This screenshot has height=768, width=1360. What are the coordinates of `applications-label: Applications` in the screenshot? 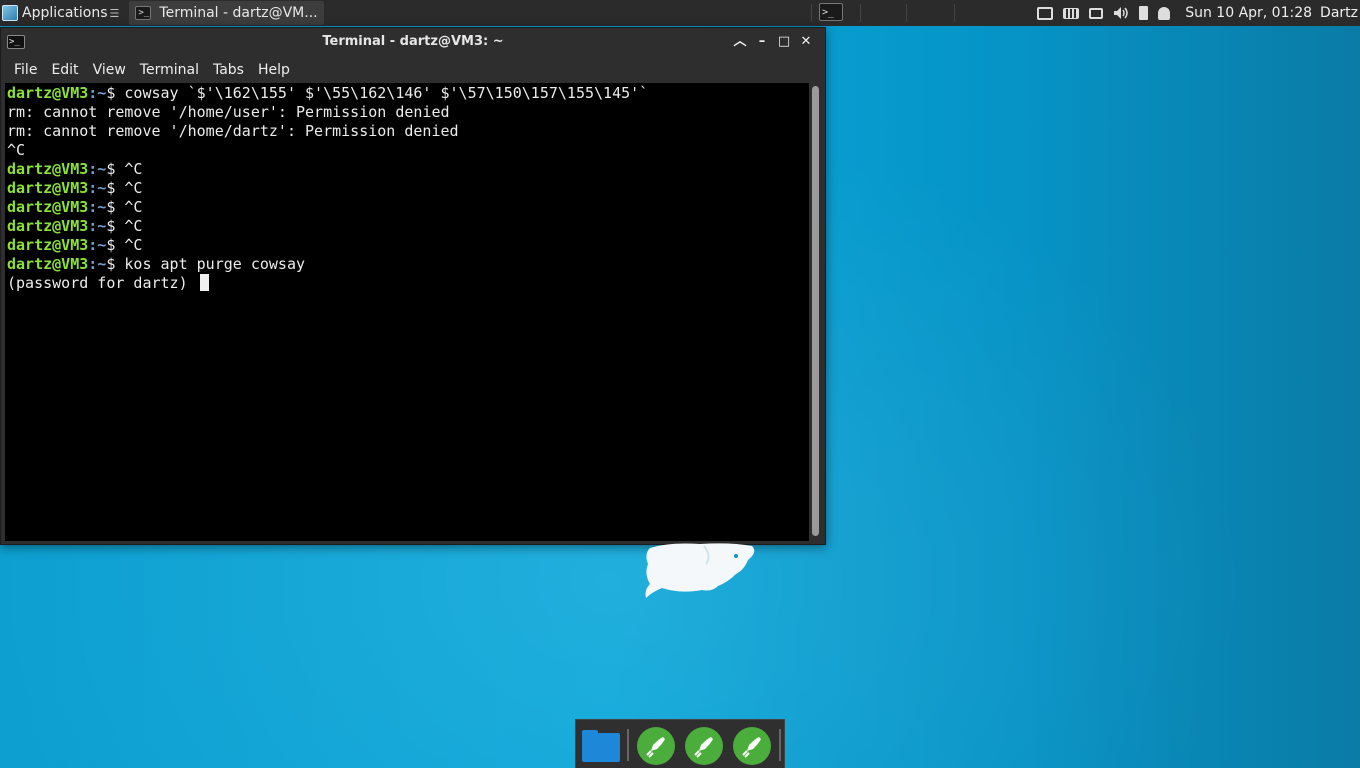 It's located at (65, 13).